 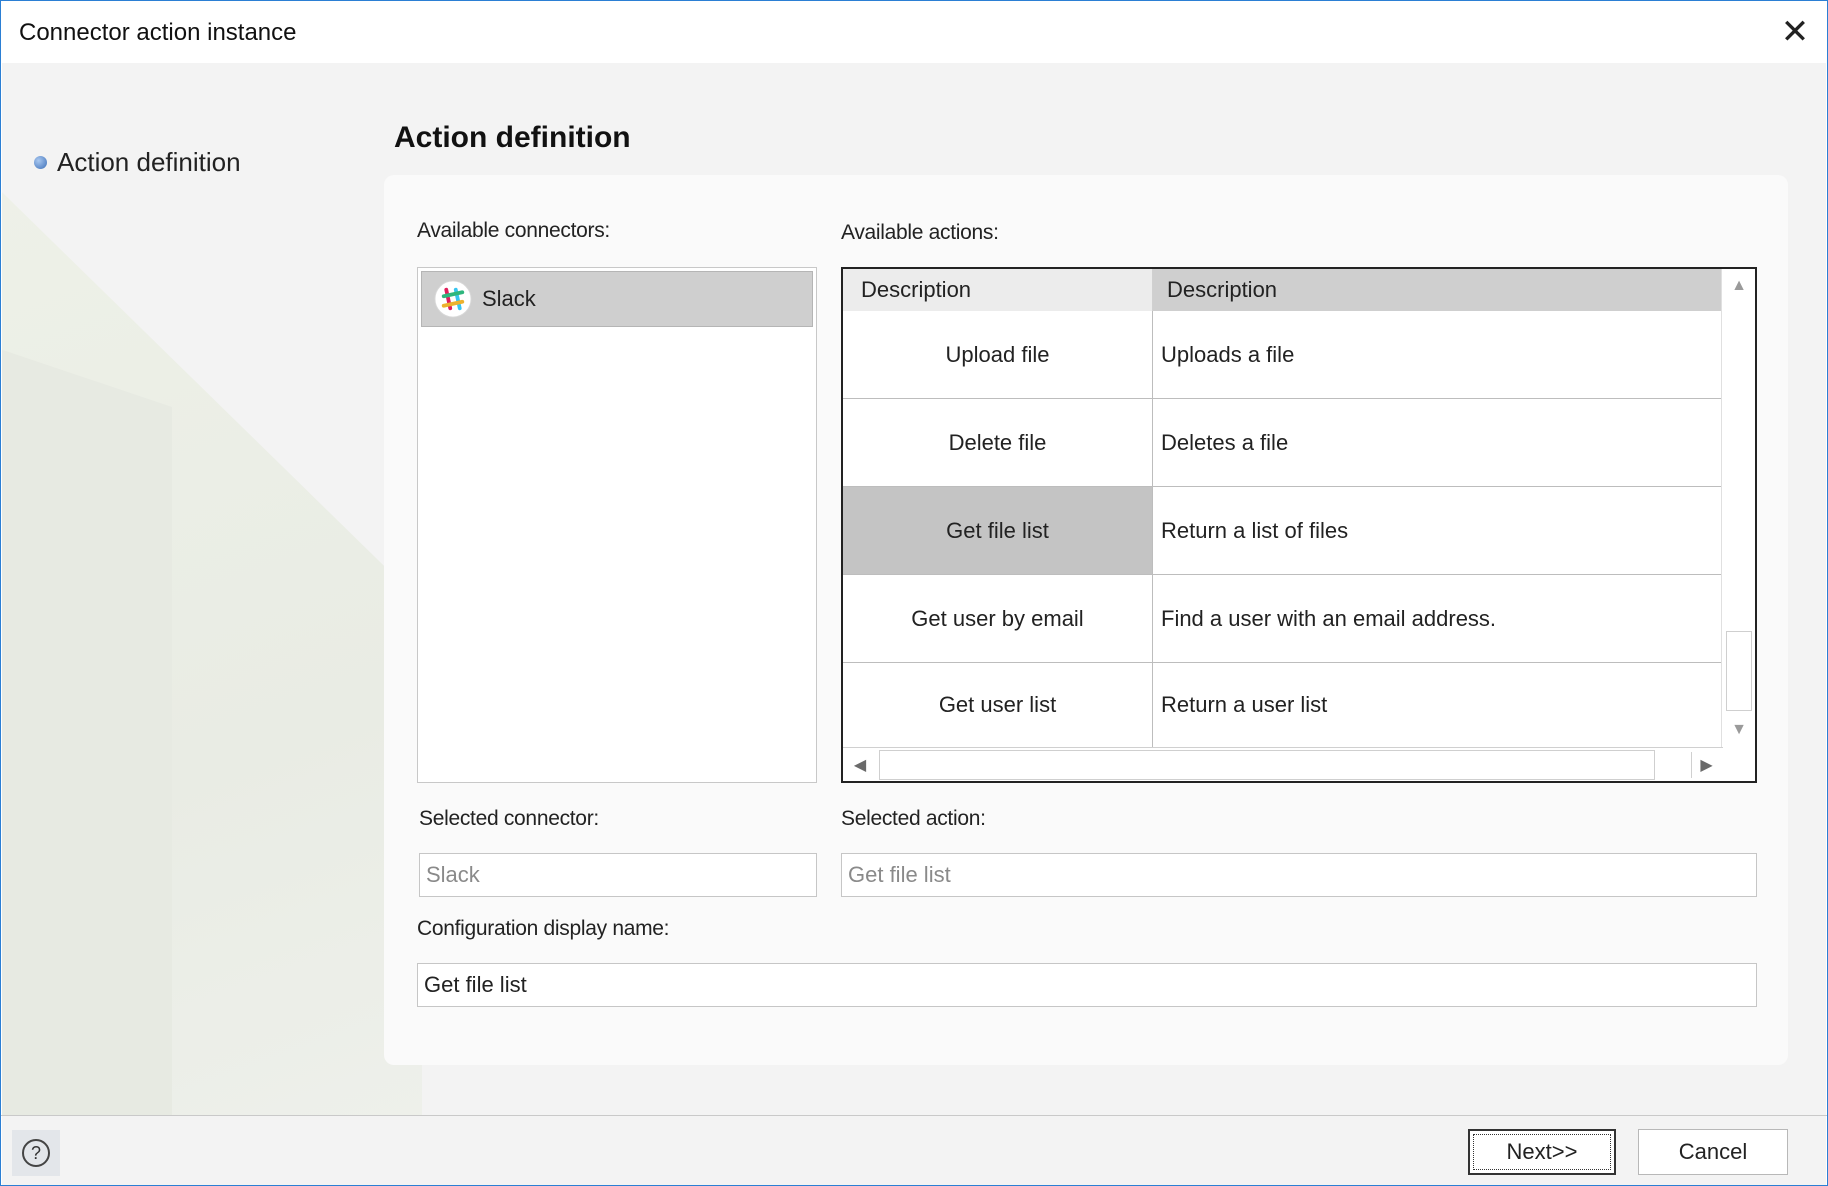 I want to click on selected-connector-label: Selected connector:, so click(x=509, y=818).